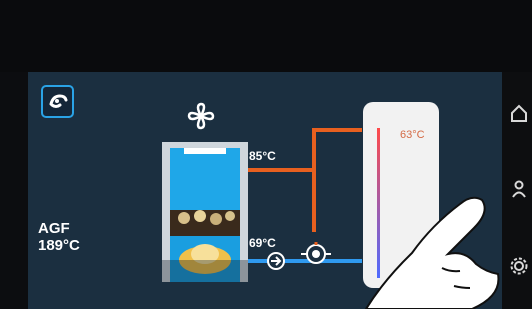 The width and height of the screenshot is (532, 309). What do you see at coordinates (412, 135) in the screenshot?
I see `tank-temperature: 63°C` at bounding box center [412, 135].